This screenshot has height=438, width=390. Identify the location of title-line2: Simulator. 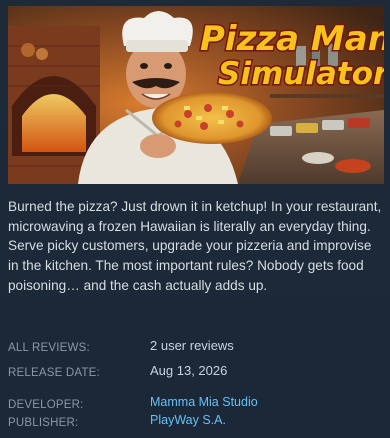
(301, 74).